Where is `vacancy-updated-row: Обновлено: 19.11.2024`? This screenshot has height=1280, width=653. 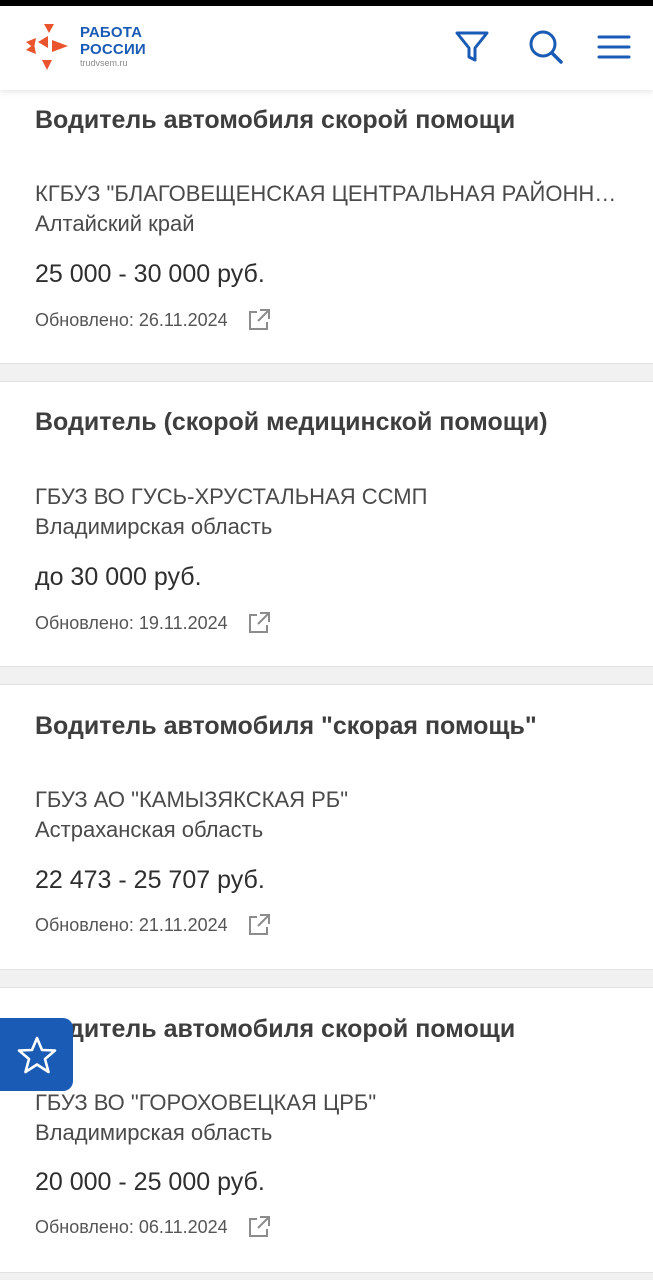
vacancy-updated-row: Обновлено: 19.11.2024 is located at coordinates (153, 623).